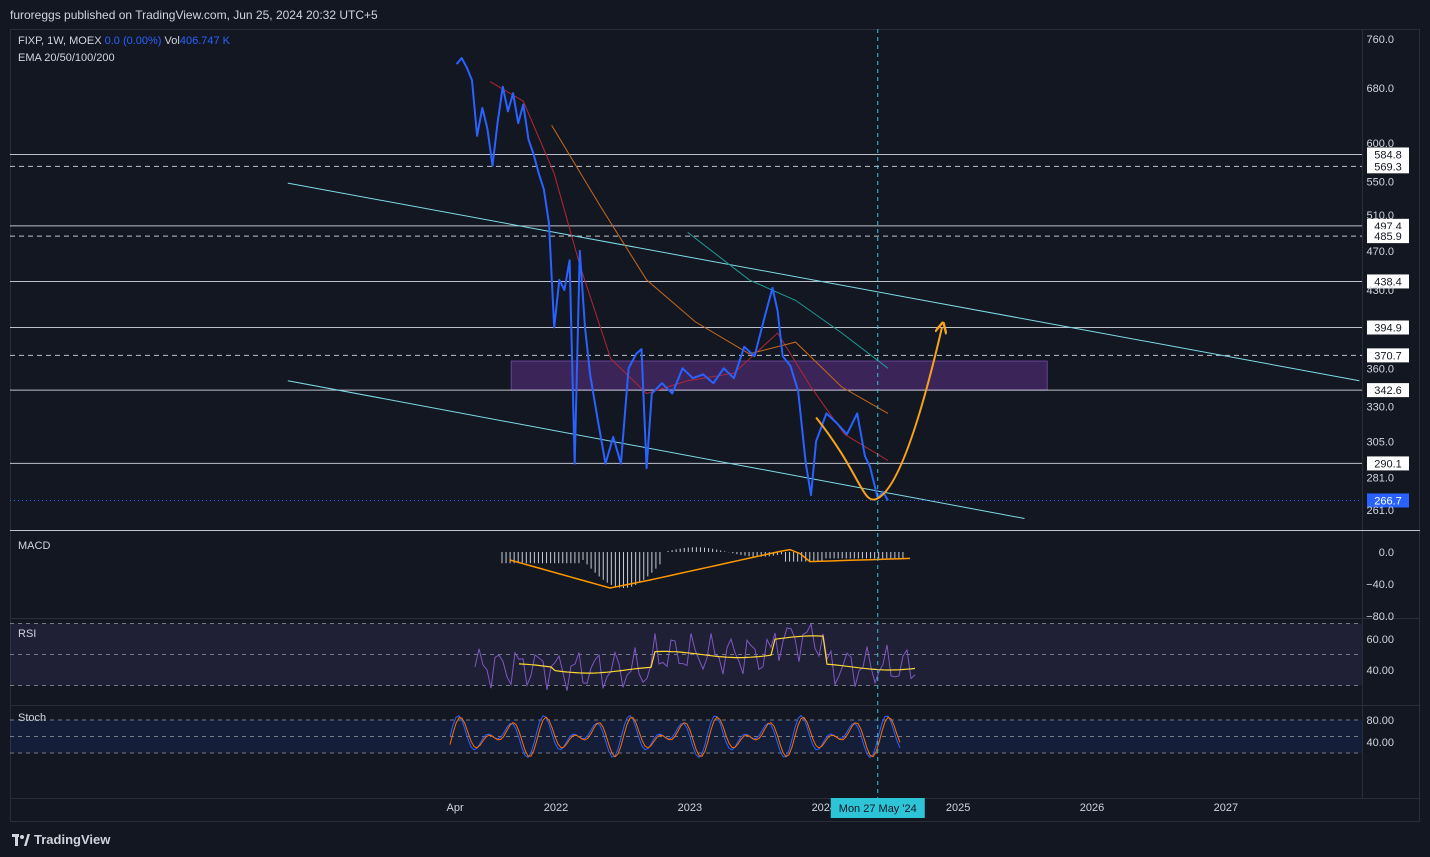 The image size is (1430, 857). Describe the element at coordinates (1388, 237) in the screenshot. I see `level-label: 485.9` at that location.